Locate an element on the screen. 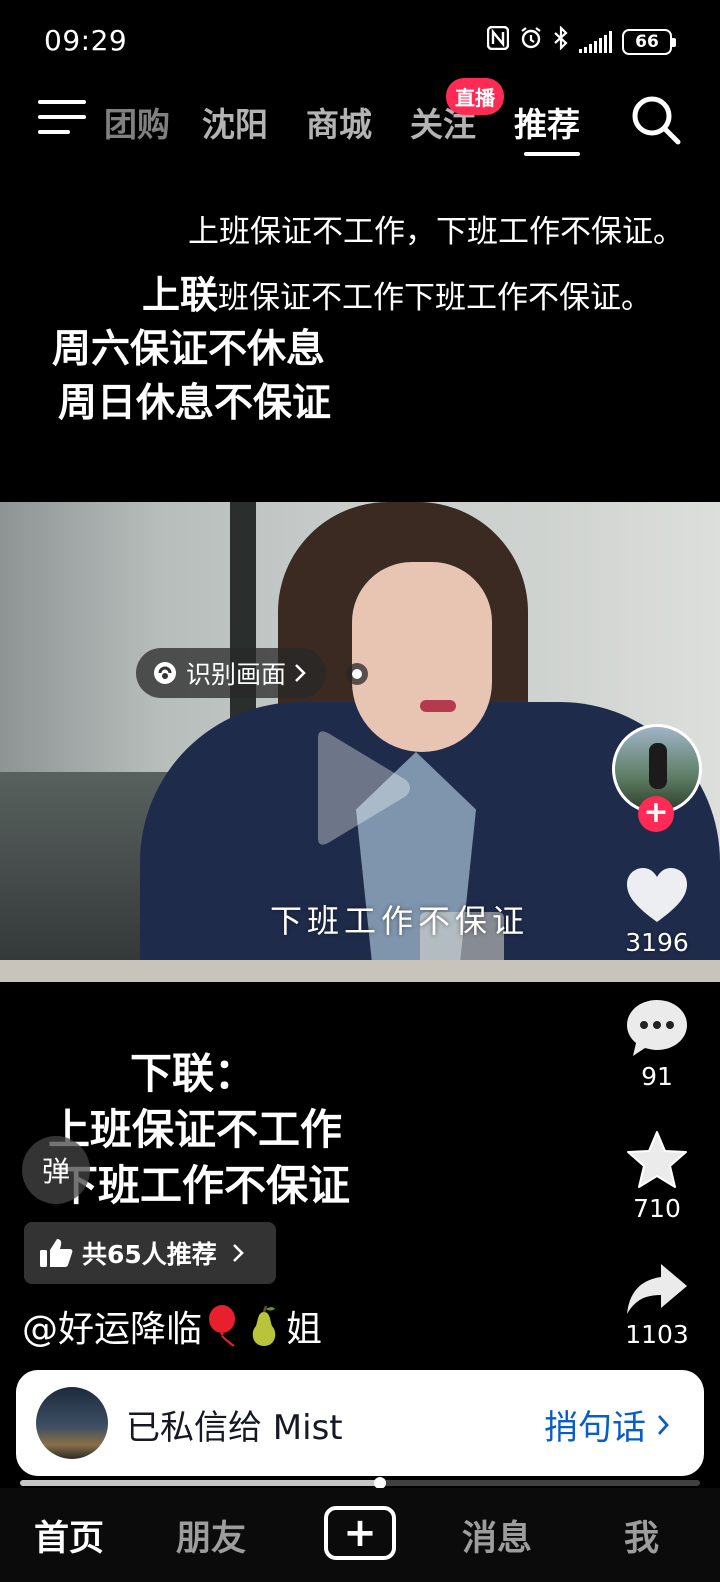 Image resolution: width=720 pixels, height=1582 pixels. status-time: 09:29 is located at coordinates (86, 40).